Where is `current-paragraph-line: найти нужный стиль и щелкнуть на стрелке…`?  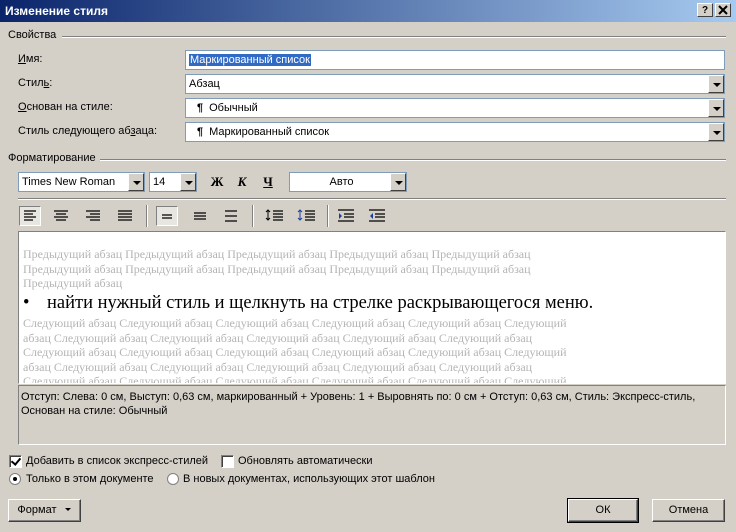 current-paragraph-line: найти нужный стиль и щелкнуть на стрелке… is located at coordinates (320, 303).